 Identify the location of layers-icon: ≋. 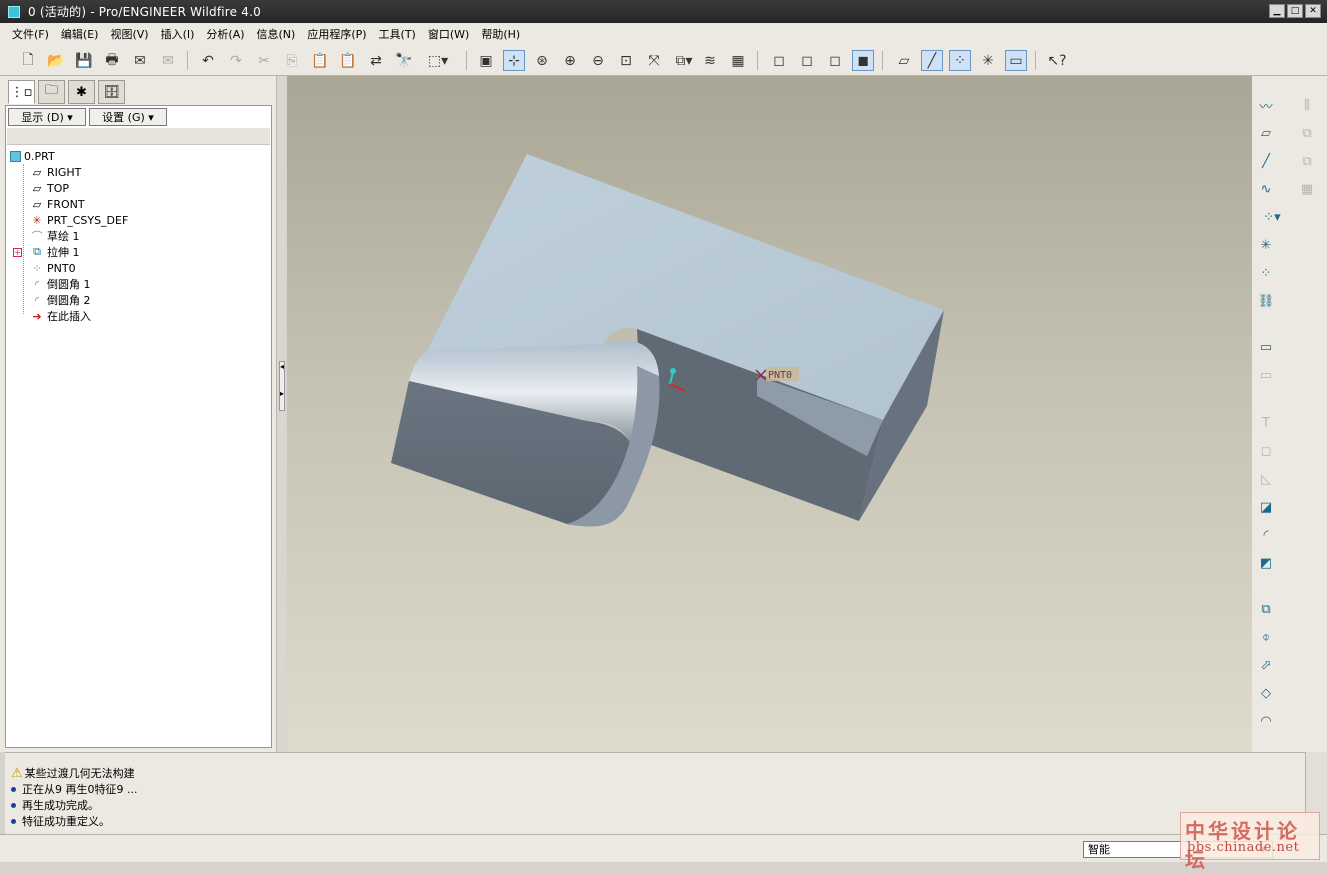
(710, 60).